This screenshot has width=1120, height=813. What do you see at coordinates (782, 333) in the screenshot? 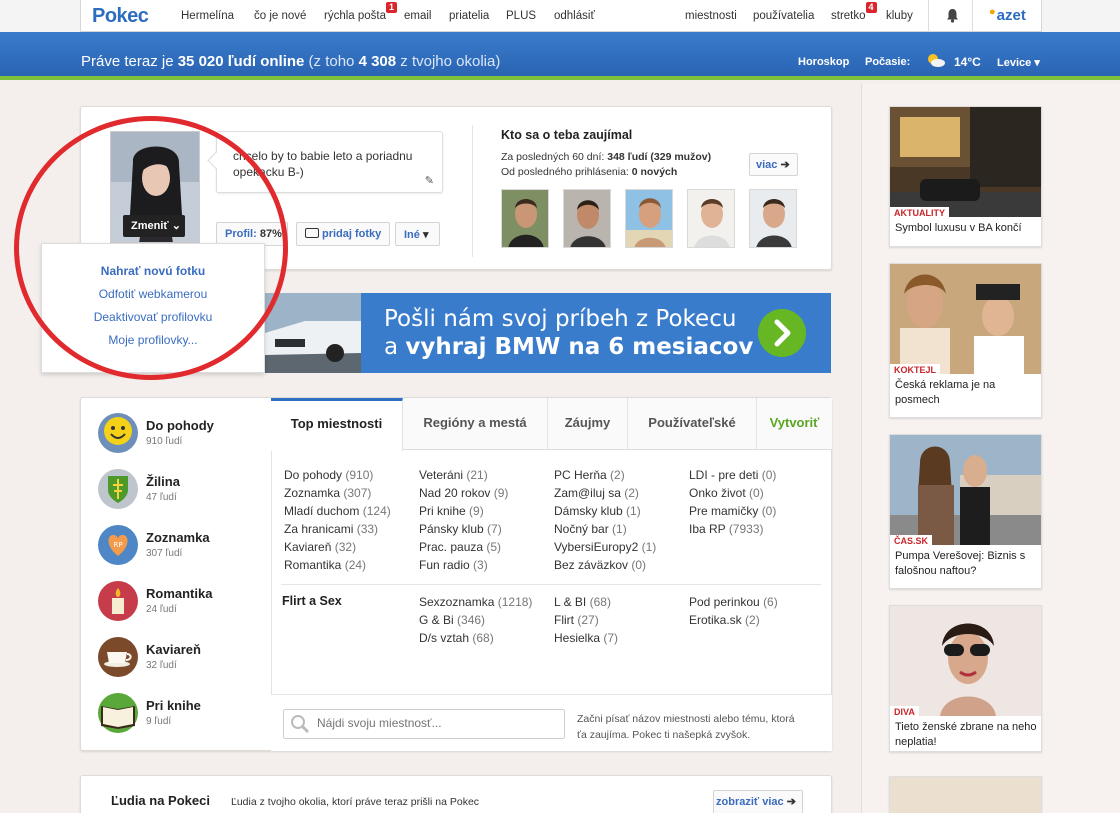
I see `chevron-right-icon` at bounding box center [782, 333].